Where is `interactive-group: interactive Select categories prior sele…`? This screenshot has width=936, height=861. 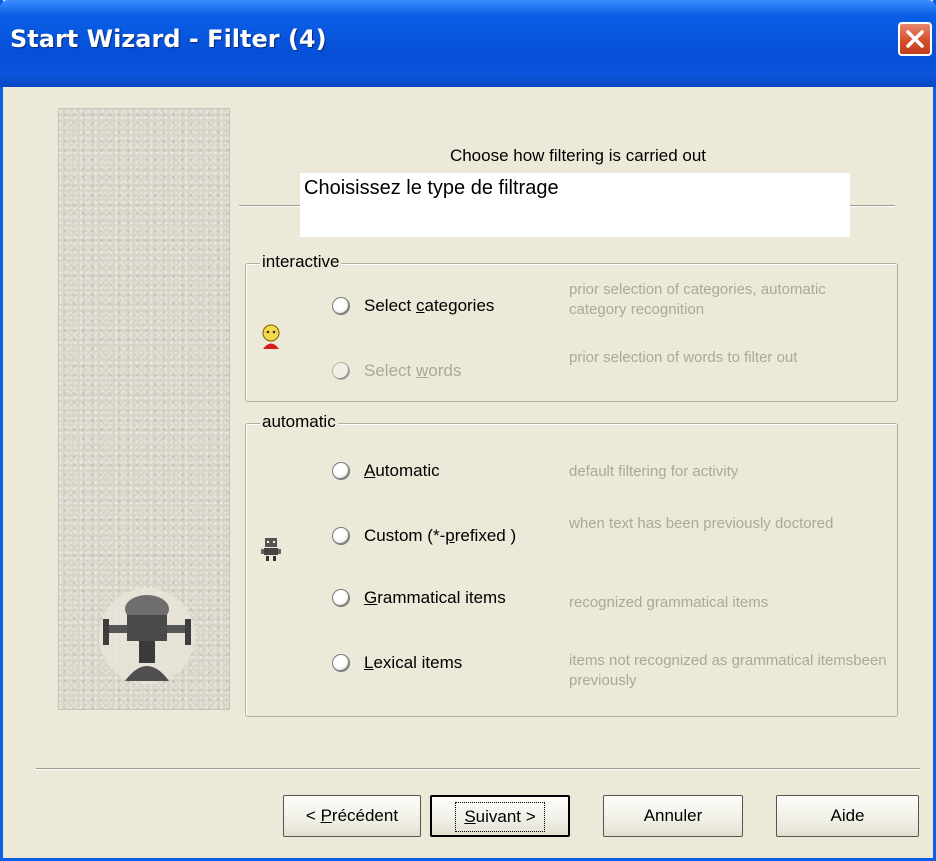
interactive-group: interactive Select categories prior sele… is located at coordinates (571, 327).